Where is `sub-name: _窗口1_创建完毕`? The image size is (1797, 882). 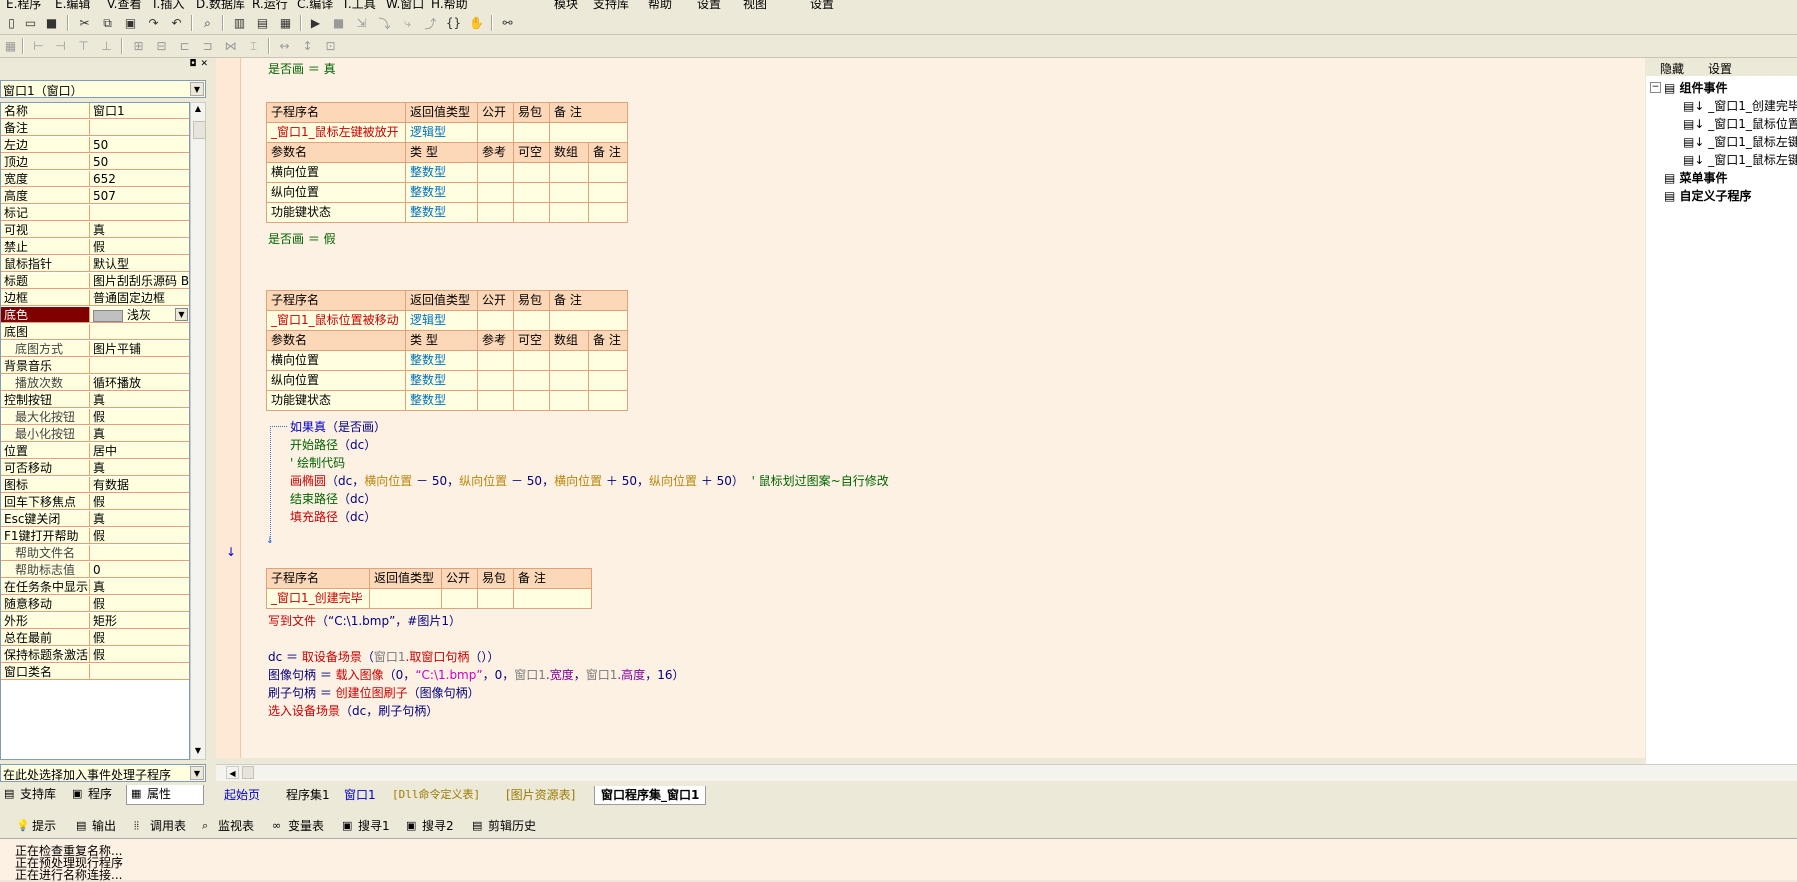 sub-name: _窗口1_创建完毕 is located at coordinates (318, 598).